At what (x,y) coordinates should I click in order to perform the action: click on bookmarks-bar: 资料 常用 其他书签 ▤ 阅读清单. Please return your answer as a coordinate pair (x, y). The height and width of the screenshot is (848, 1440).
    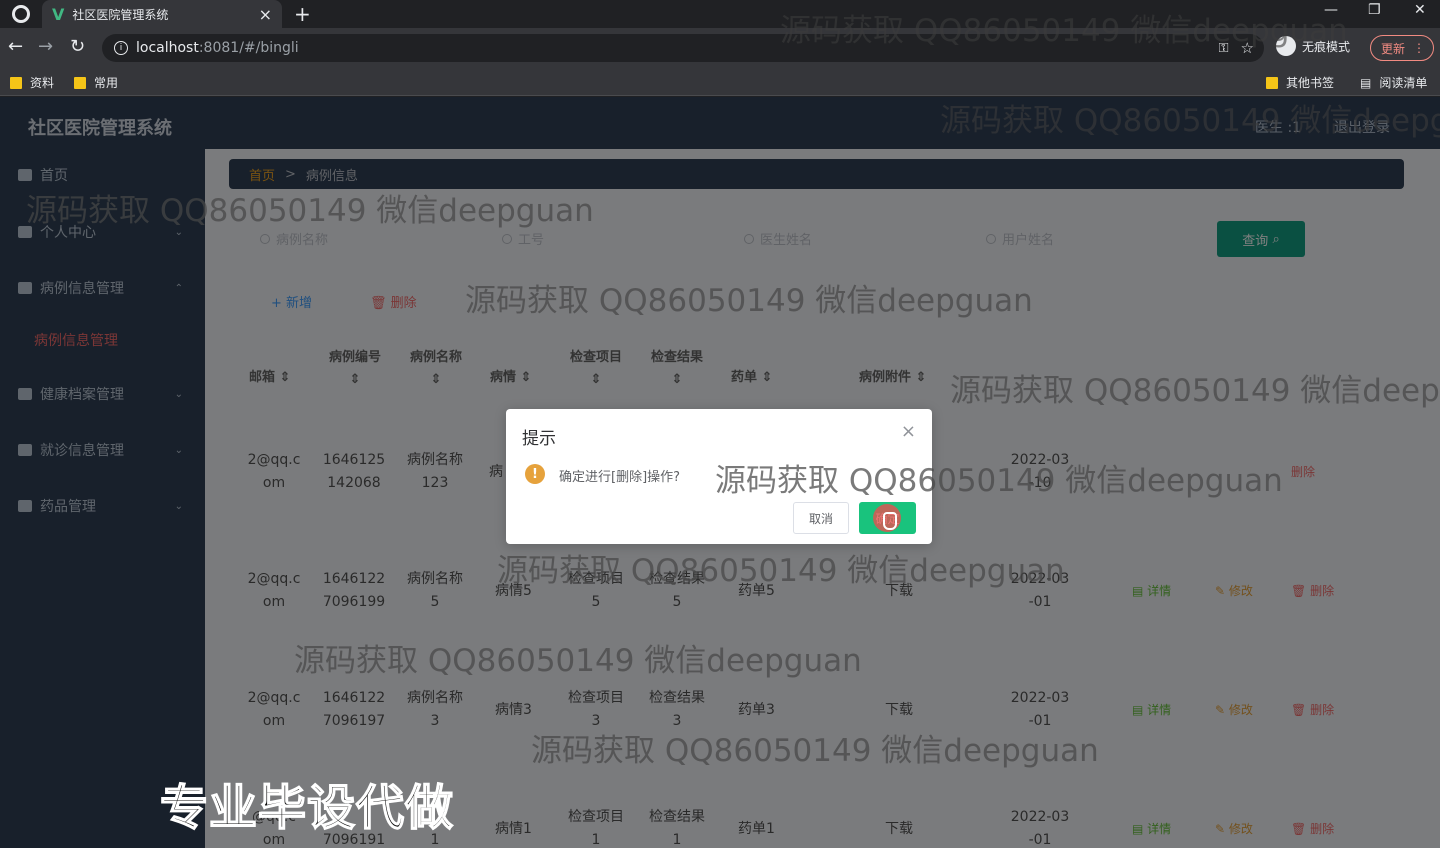
    Looking at the image, I should click on (720, 82).